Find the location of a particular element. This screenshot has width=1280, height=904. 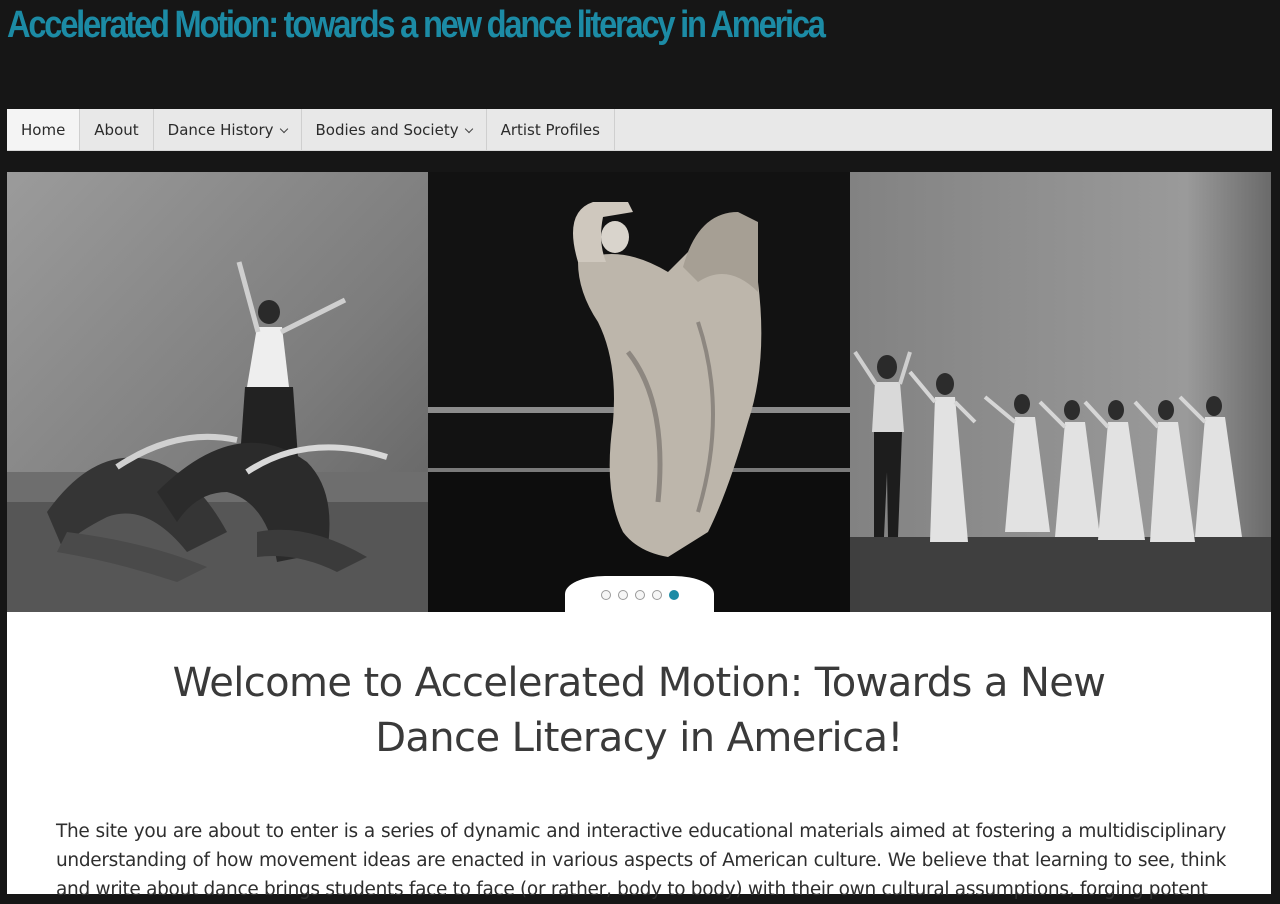

nav-item-bodies-and-society: Bodies and Society is located at coordinates (394, 129).